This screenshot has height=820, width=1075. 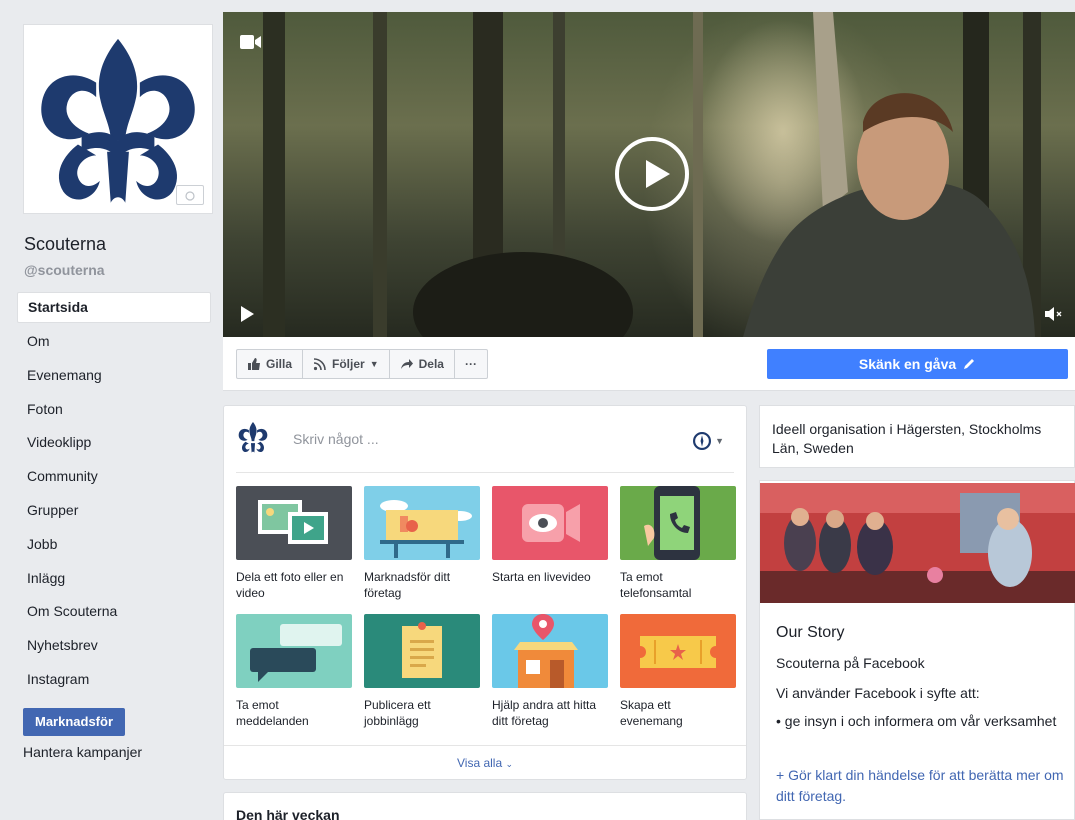 I want to click on nav-item-grupper: Grupper, so click(x=114, y=511).